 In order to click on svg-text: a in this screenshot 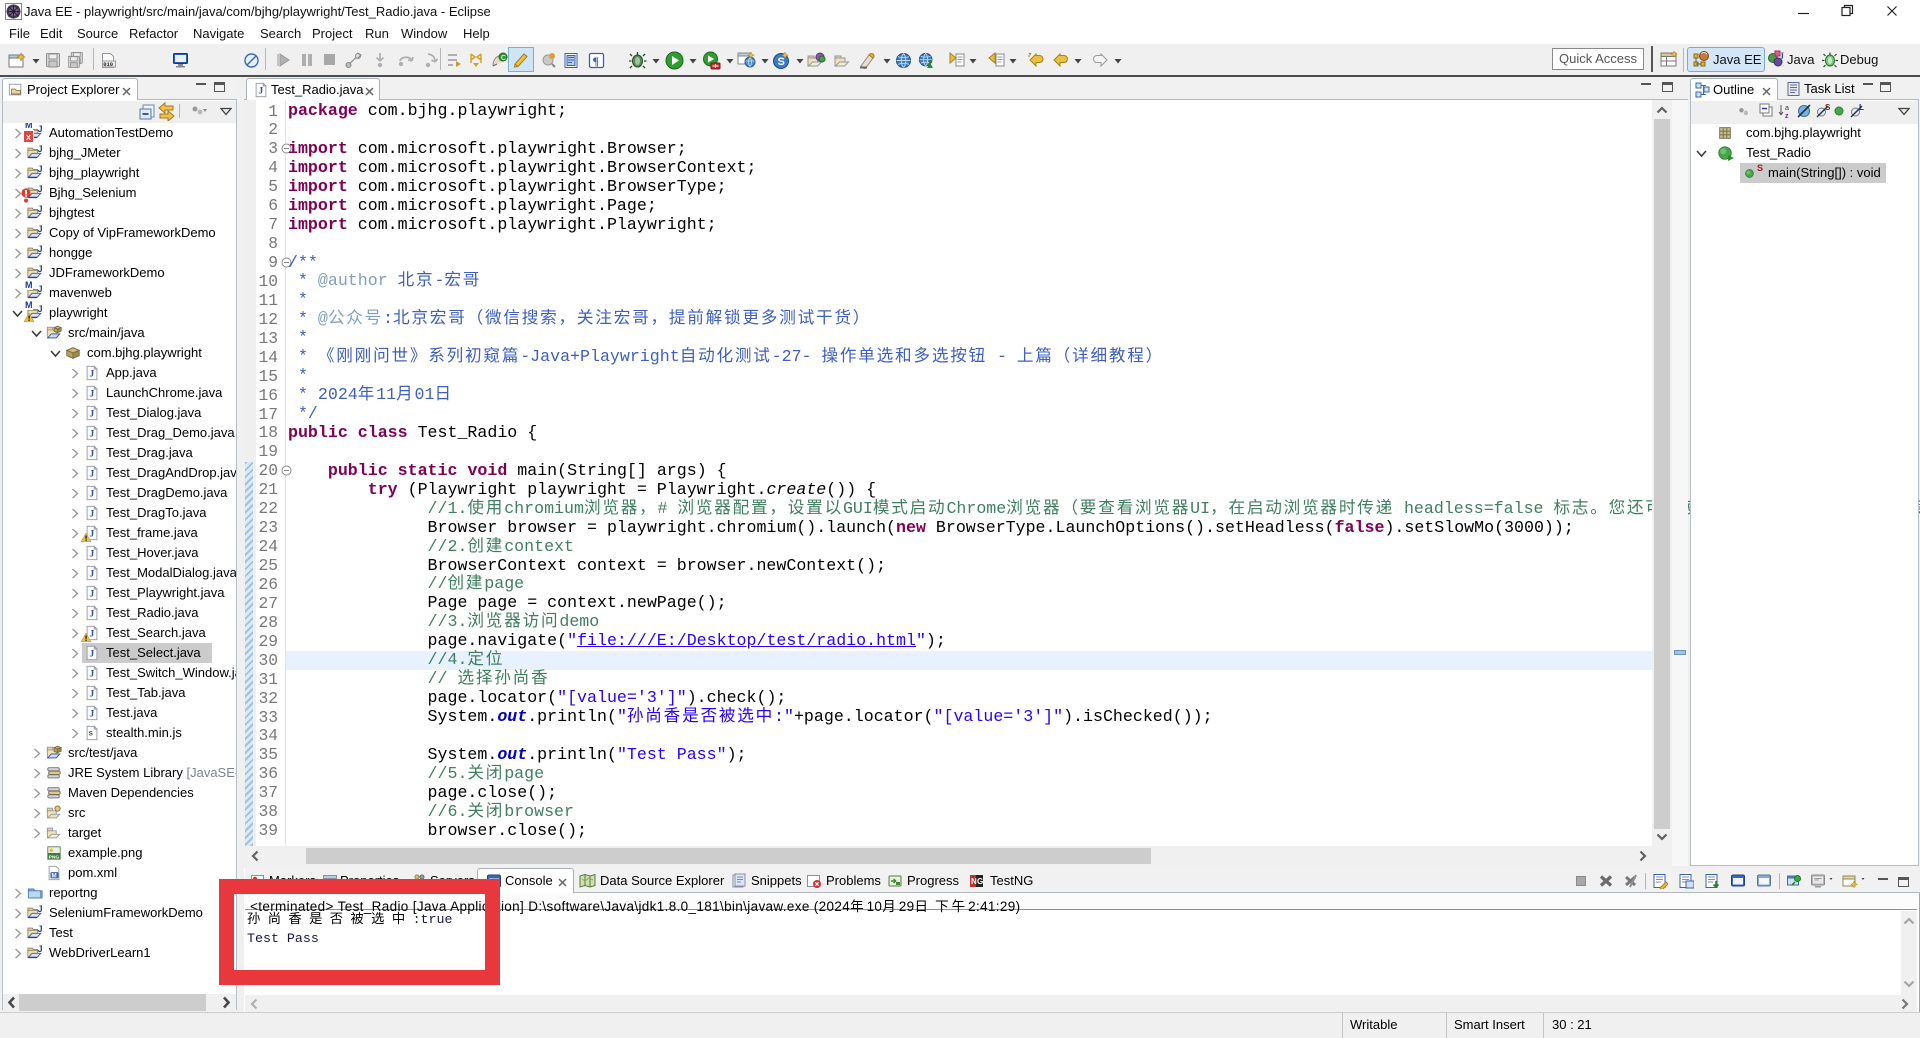, I will do `click(1787, 108)`.